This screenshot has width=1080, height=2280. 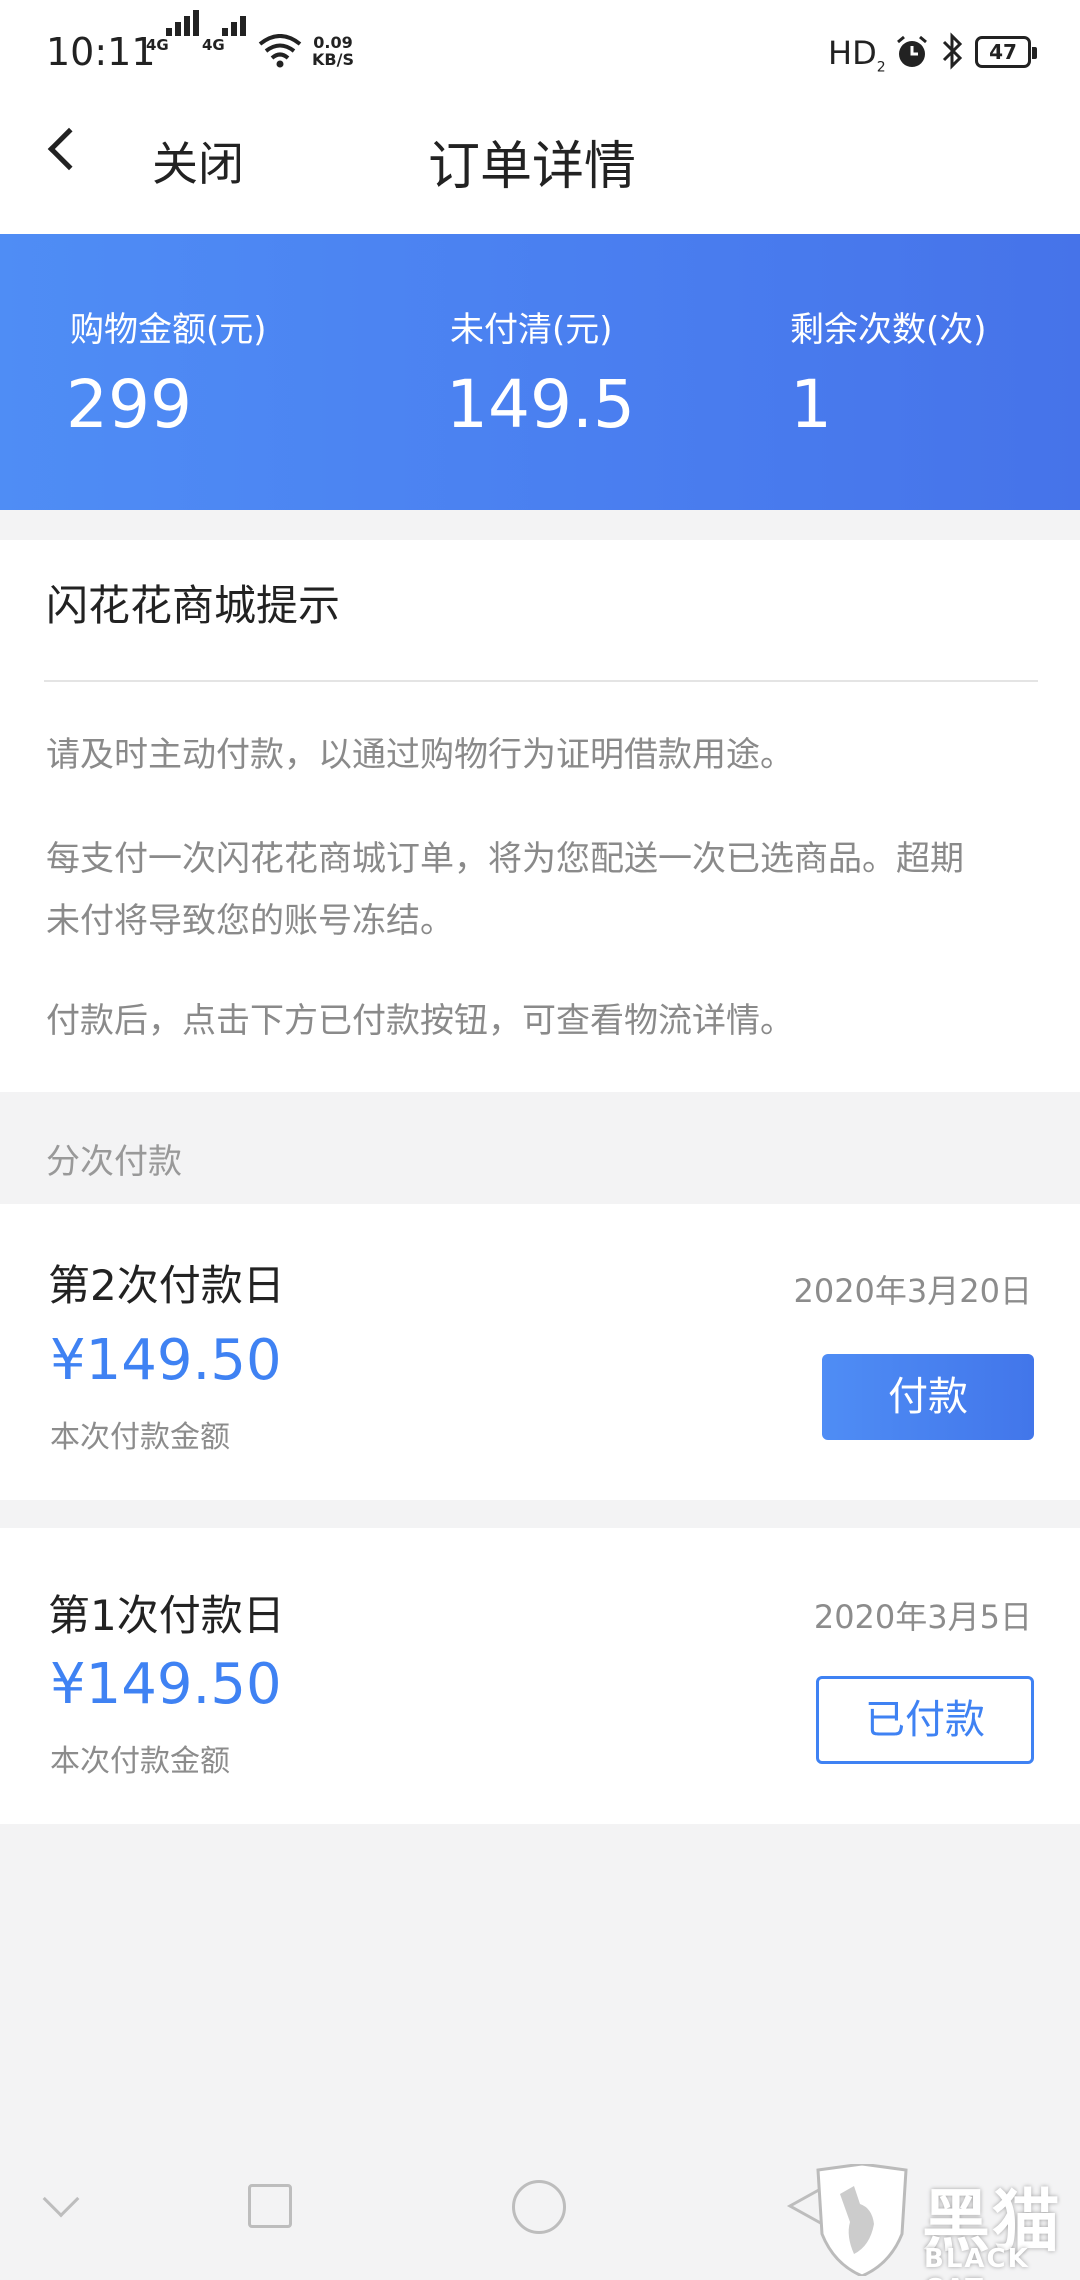 I want to click on bluetooth-icon, so click(x=952, y=51).